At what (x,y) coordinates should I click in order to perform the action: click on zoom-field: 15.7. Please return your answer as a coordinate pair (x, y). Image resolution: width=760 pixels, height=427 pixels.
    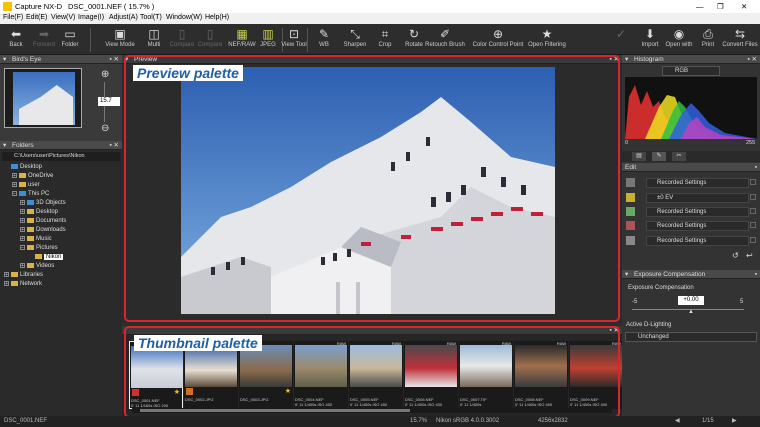
    Looking at the image, I should click on (109, 101).